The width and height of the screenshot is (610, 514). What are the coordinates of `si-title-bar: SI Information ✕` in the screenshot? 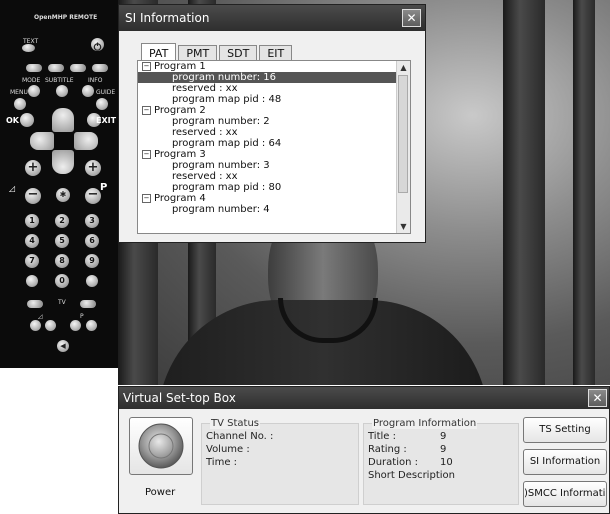 It's located at (272, 18).